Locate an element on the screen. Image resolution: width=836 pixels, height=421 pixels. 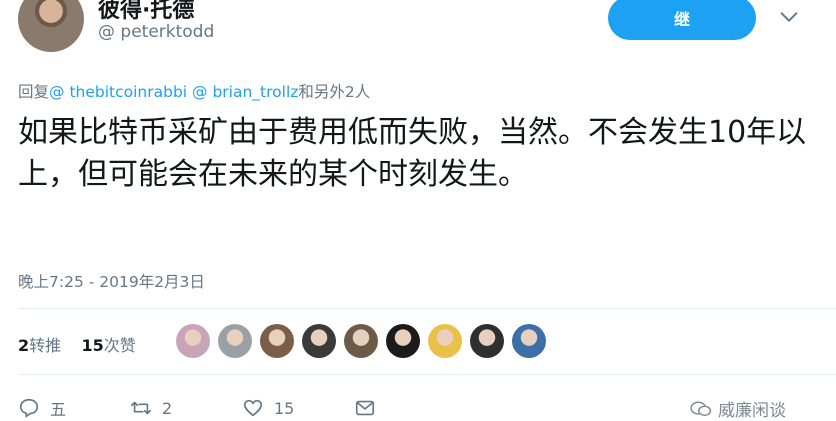
tweet-actions: 五 2 15 is located at coordinates (197, 408).